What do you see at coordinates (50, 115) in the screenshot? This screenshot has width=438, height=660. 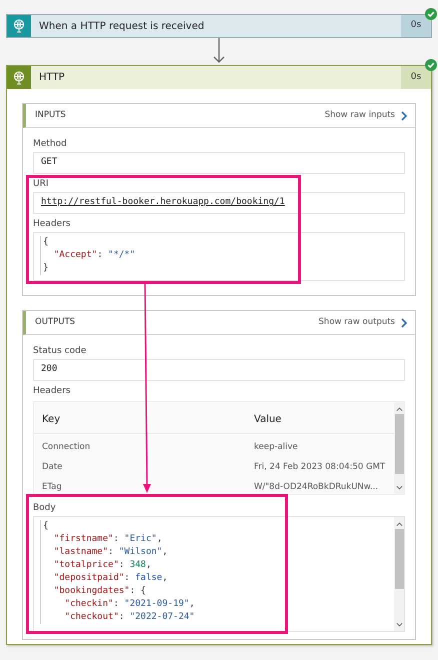 I see `section-title: INPUTS` at bounding box center [50, 115].